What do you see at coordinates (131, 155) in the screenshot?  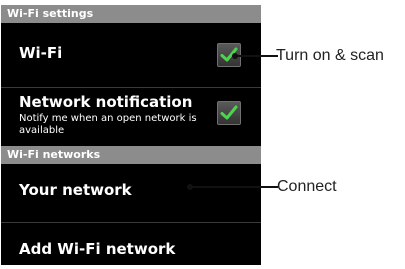 I see `section-header-wifi-networks: Wi-Fi networks` at bounding box center [131, 155].